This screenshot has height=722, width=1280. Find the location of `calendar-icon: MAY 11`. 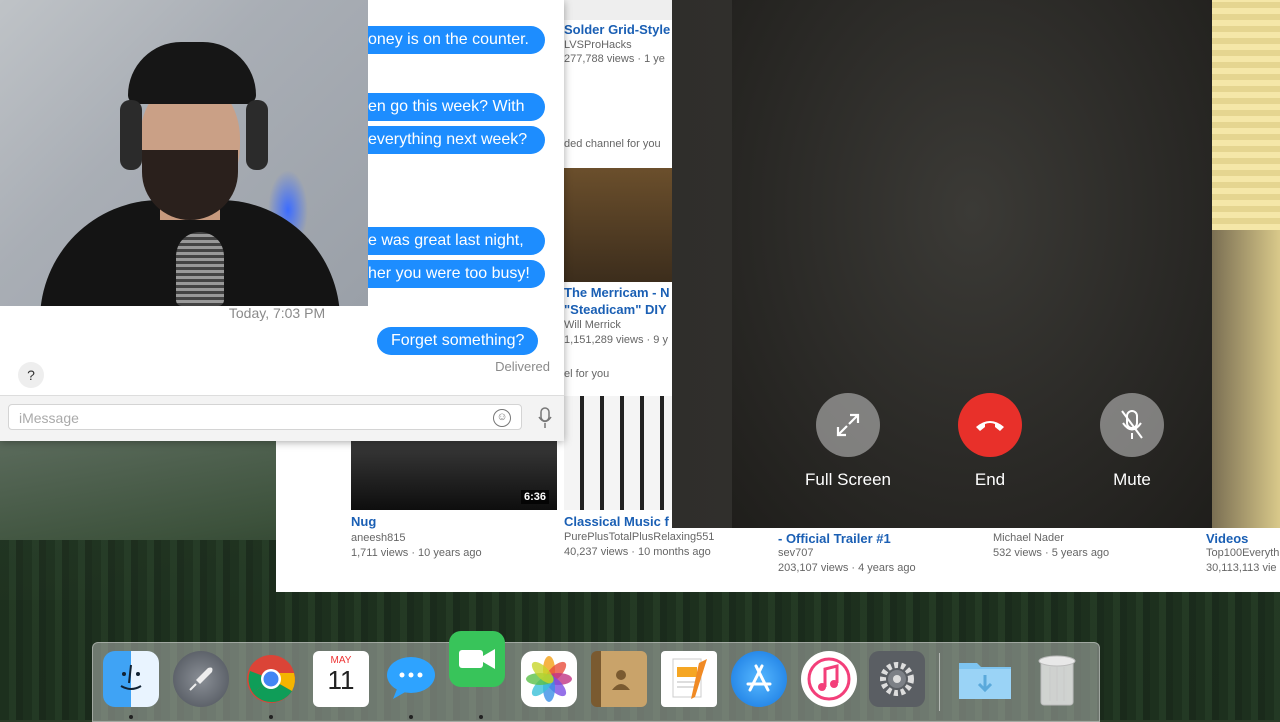

calendar-icon: MAY 11 is located at coordinates (341, 679).